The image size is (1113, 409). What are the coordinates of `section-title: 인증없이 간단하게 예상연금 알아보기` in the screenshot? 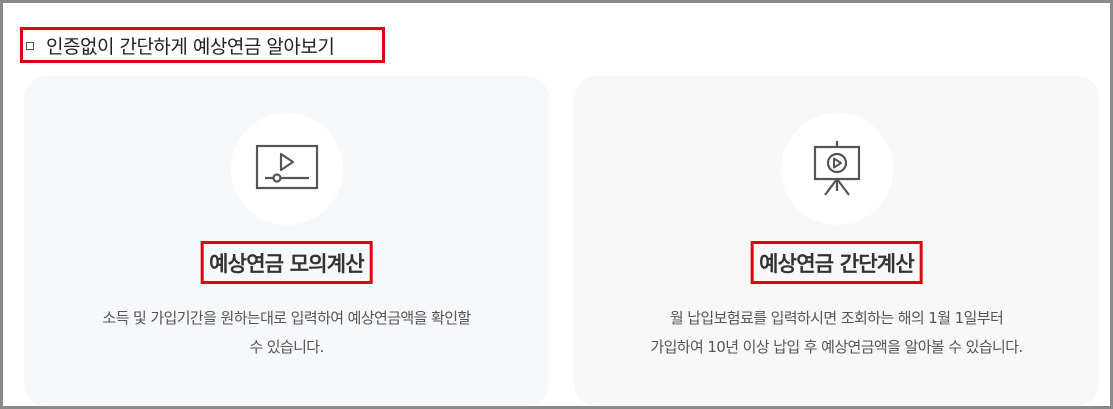 It's located at (202, 45).